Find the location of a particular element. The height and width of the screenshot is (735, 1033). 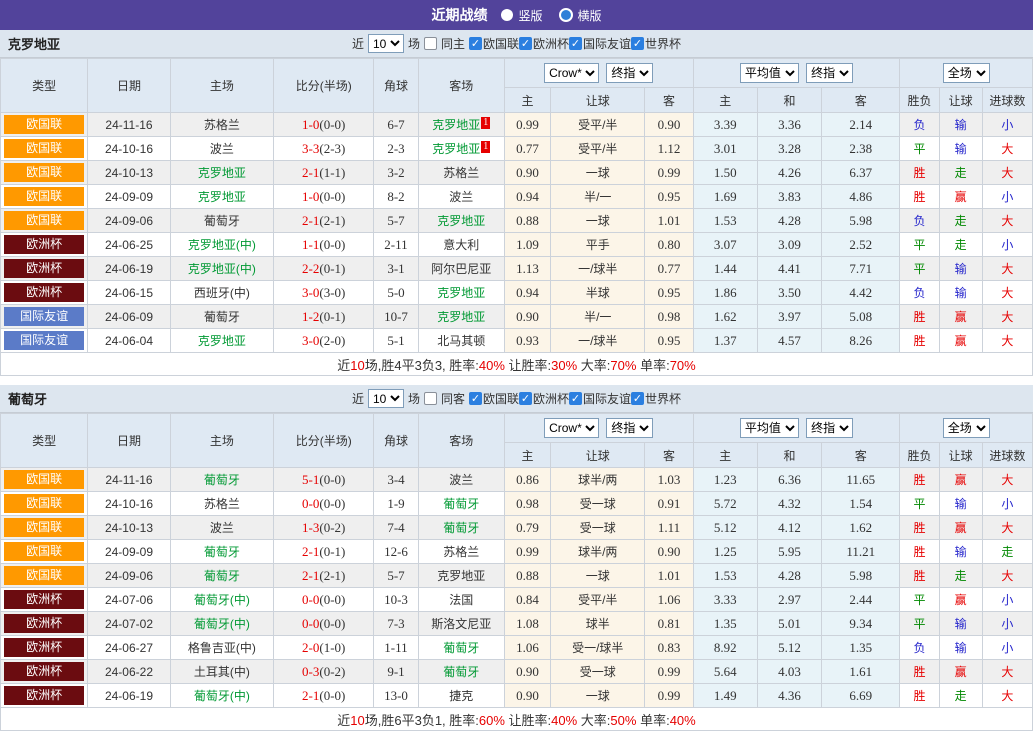

summary-segment: 近 is located at coordinates (344, 720).